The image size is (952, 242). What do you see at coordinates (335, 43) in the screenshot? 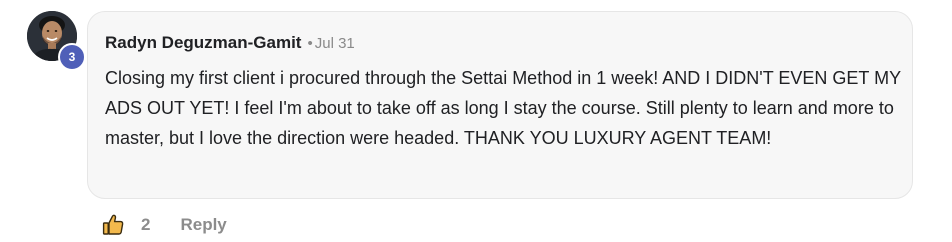
I see `comment-date: Jul 31` at bounding box center [335, 43].